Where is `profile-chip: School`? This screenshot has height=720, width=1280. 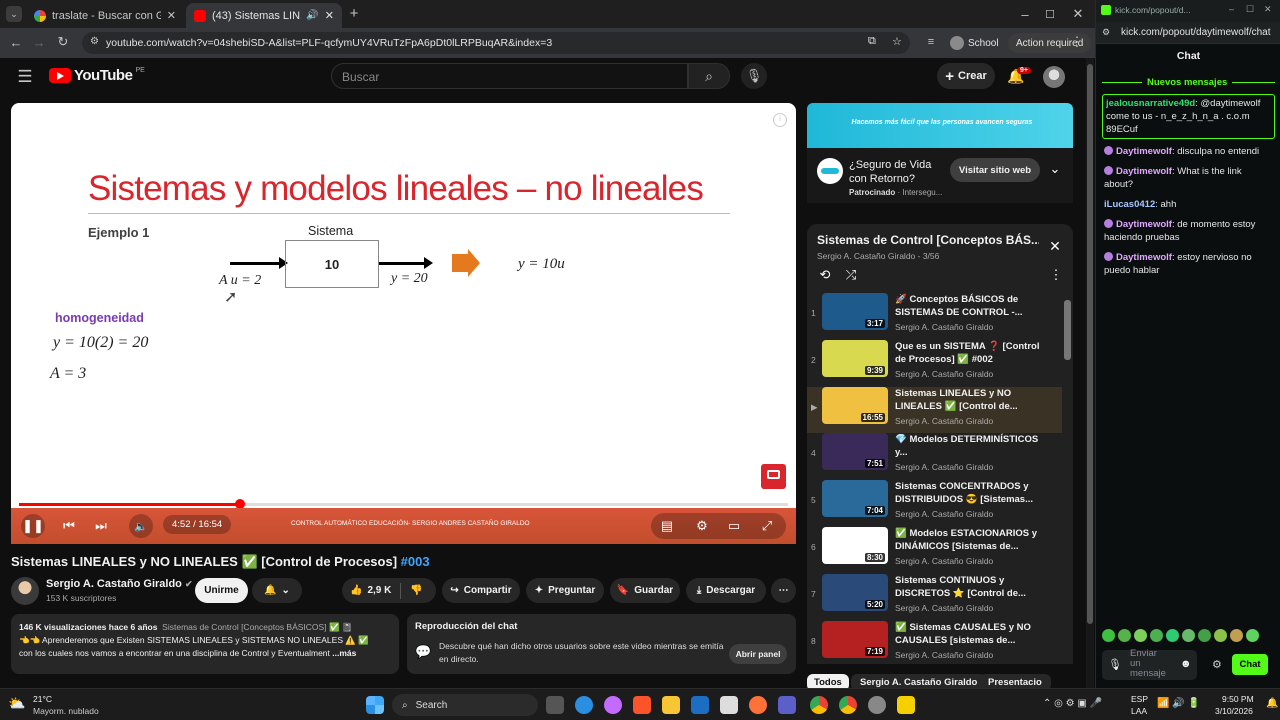 profile-chip: School is located at coordinates (974, 43).